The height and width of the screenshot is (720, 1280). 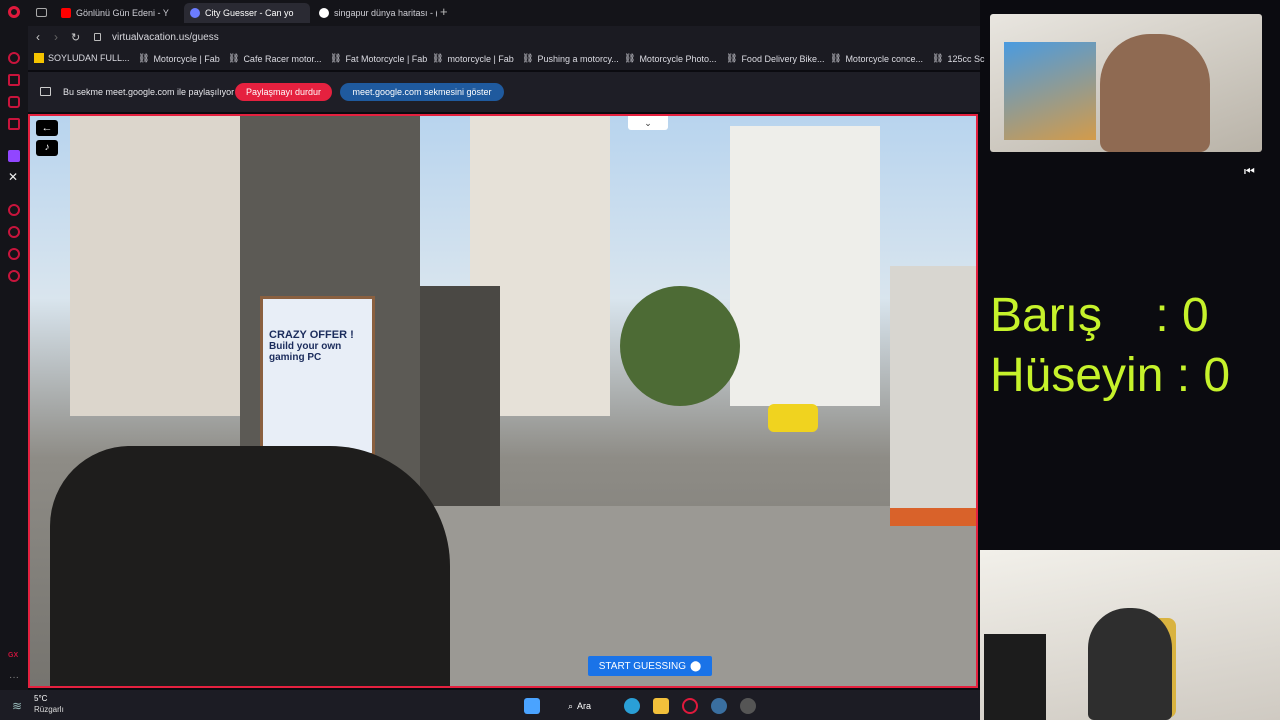 What do you see at coordinates (1130, 664) in the screenshot?
I see `person-bottom` at bounding box center [1130, 664].